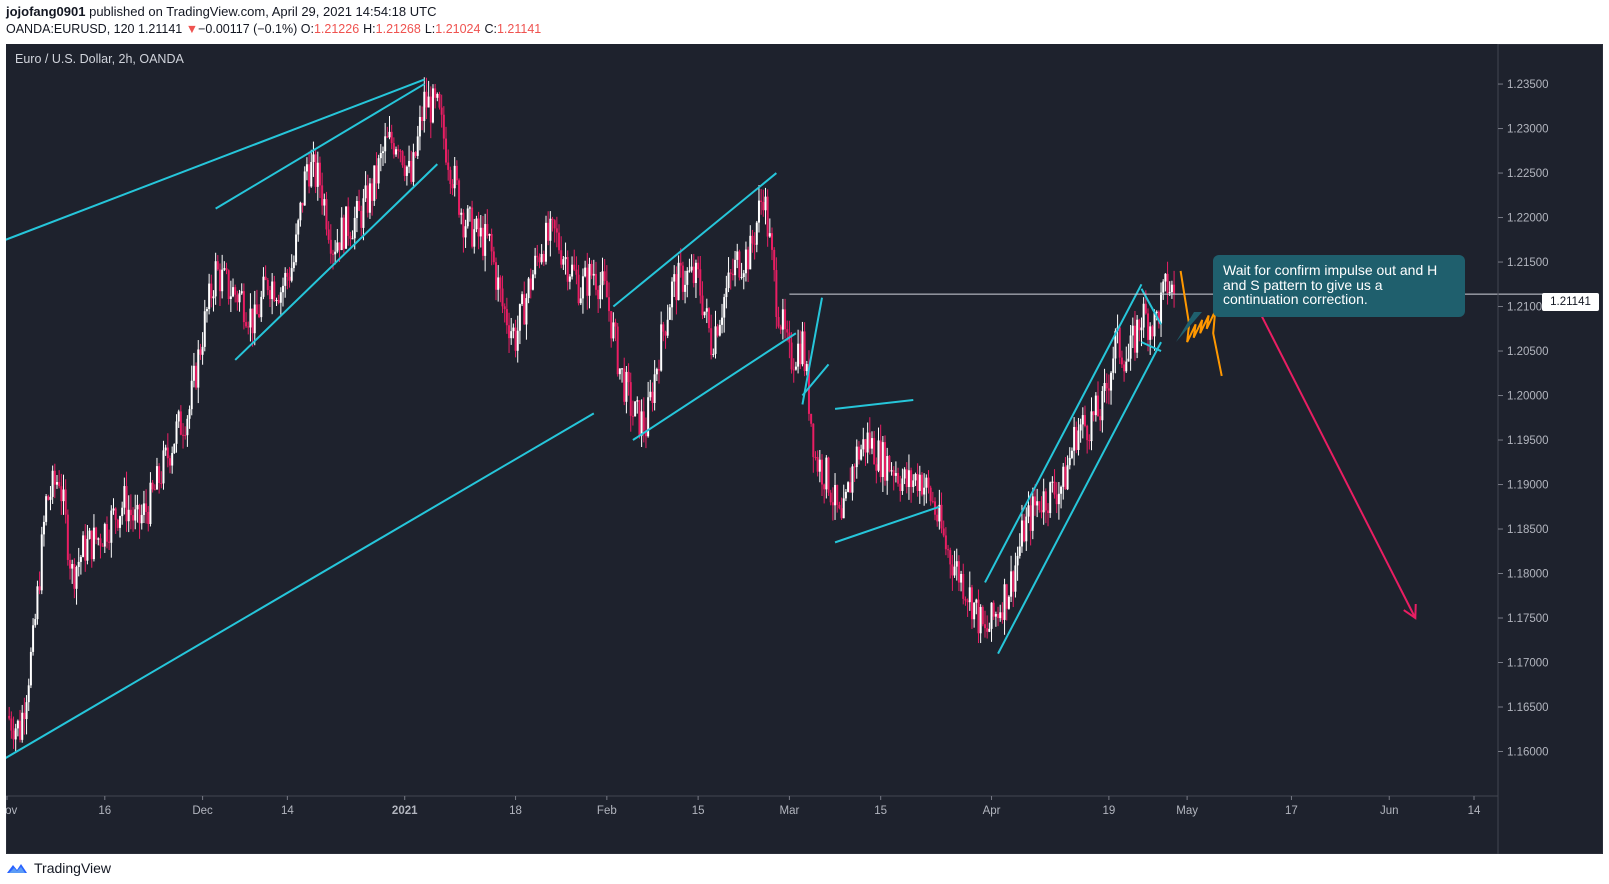 This screenshot has height=884, width=1609. Describe the element at coordinates (160, 29) in the screenshot. I see `last-price: 1.21141` at that location.